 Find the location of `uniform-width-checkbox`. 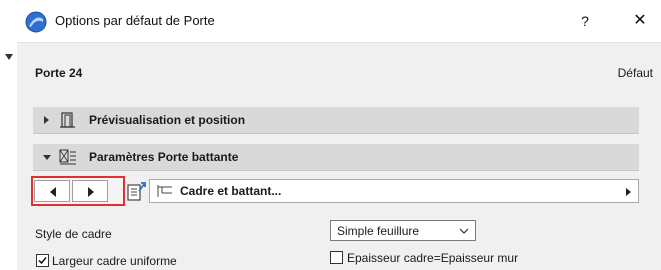

uniform-width-checkbox is located at coordinates (42, 260).